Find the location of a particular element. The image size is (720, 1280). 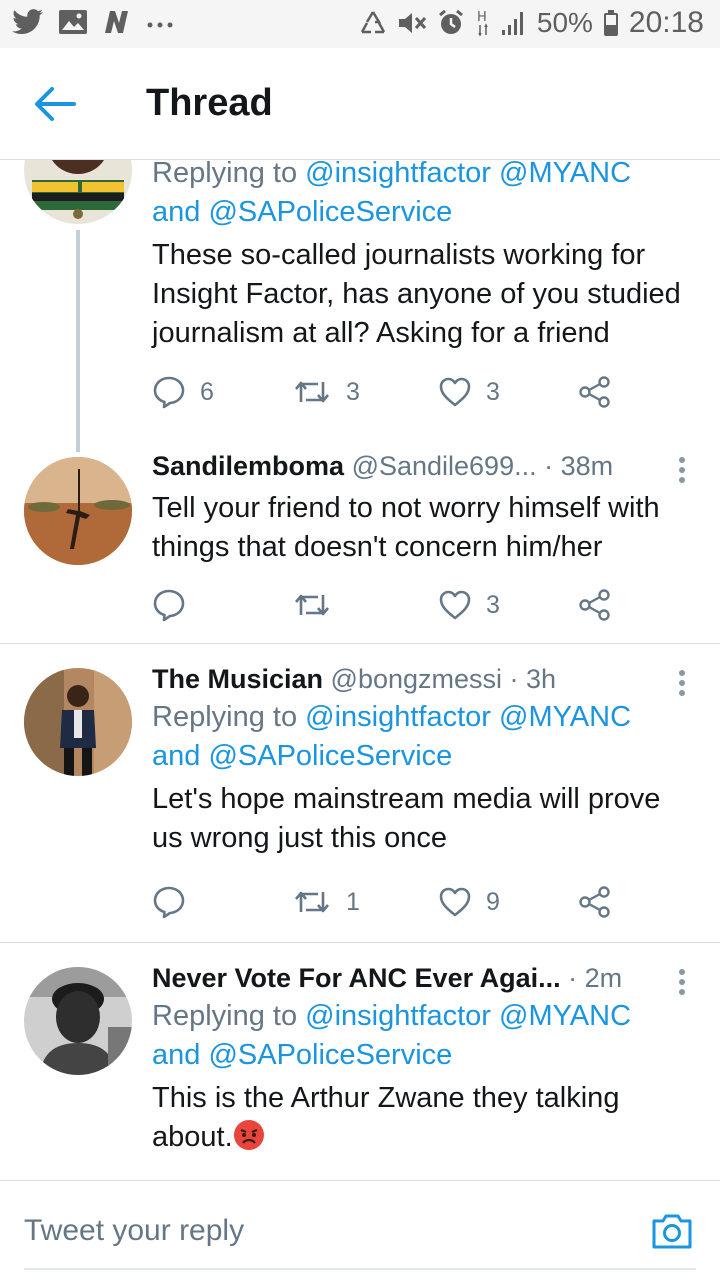

like-count: 9 is located at coordinates (493, 901).